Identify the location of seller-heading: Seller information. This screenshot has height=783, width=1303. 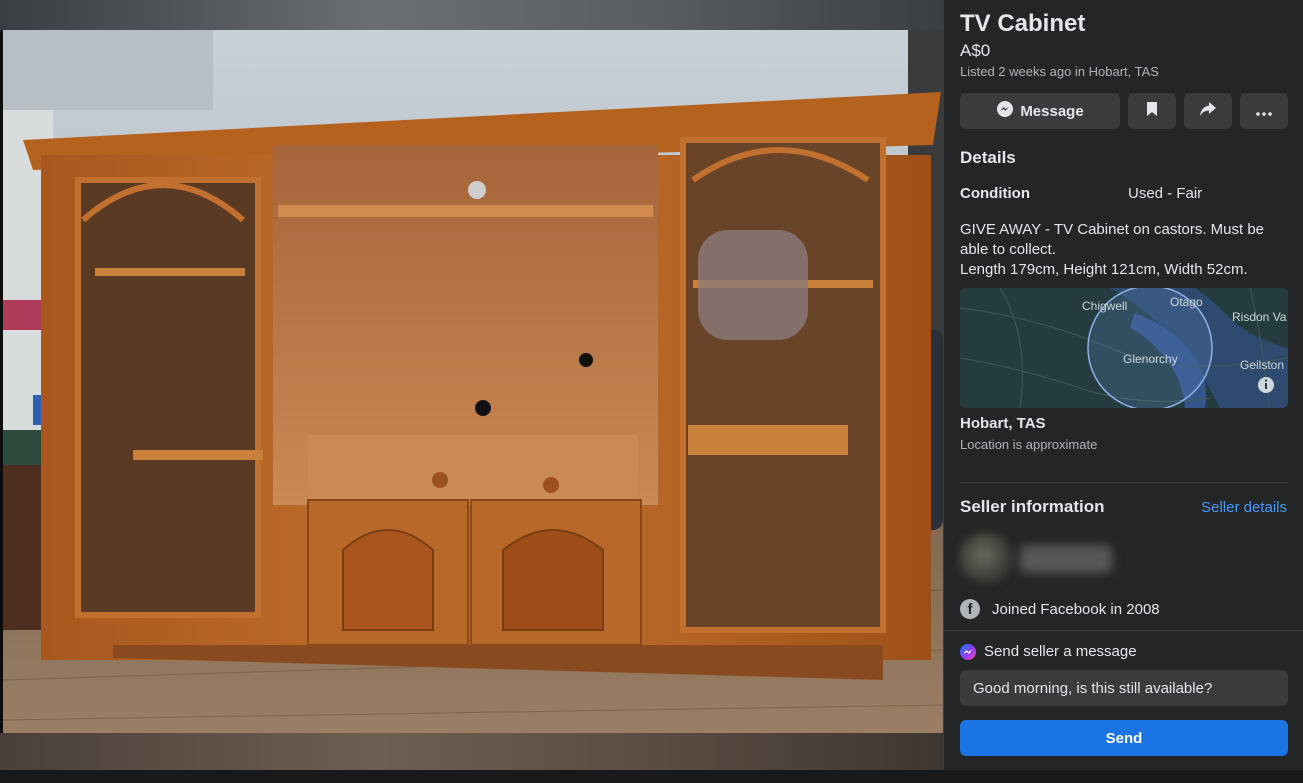
(1032, 506).